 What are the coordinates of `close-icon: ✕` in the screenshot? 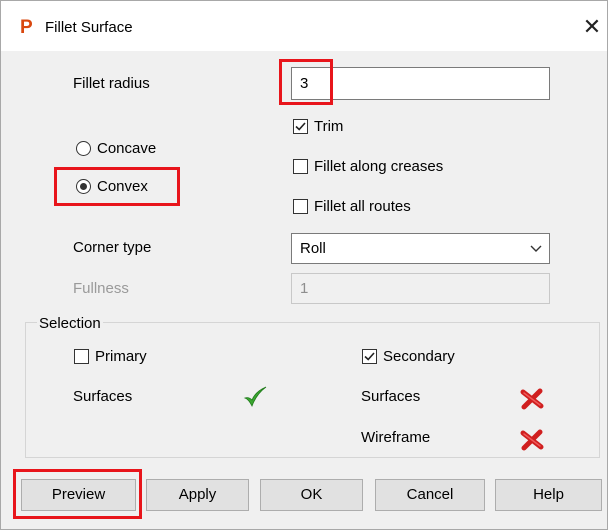 It's located at (592, 27).